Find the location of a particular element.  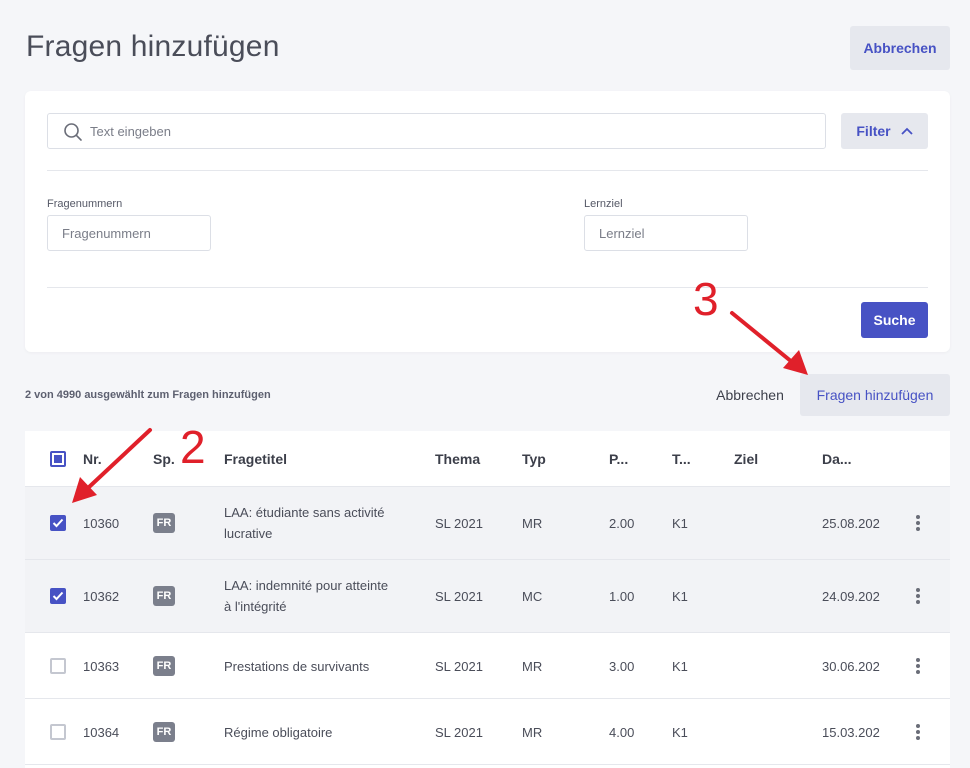

lernziel-label: Lernziel is located at coordinates (603, 204).